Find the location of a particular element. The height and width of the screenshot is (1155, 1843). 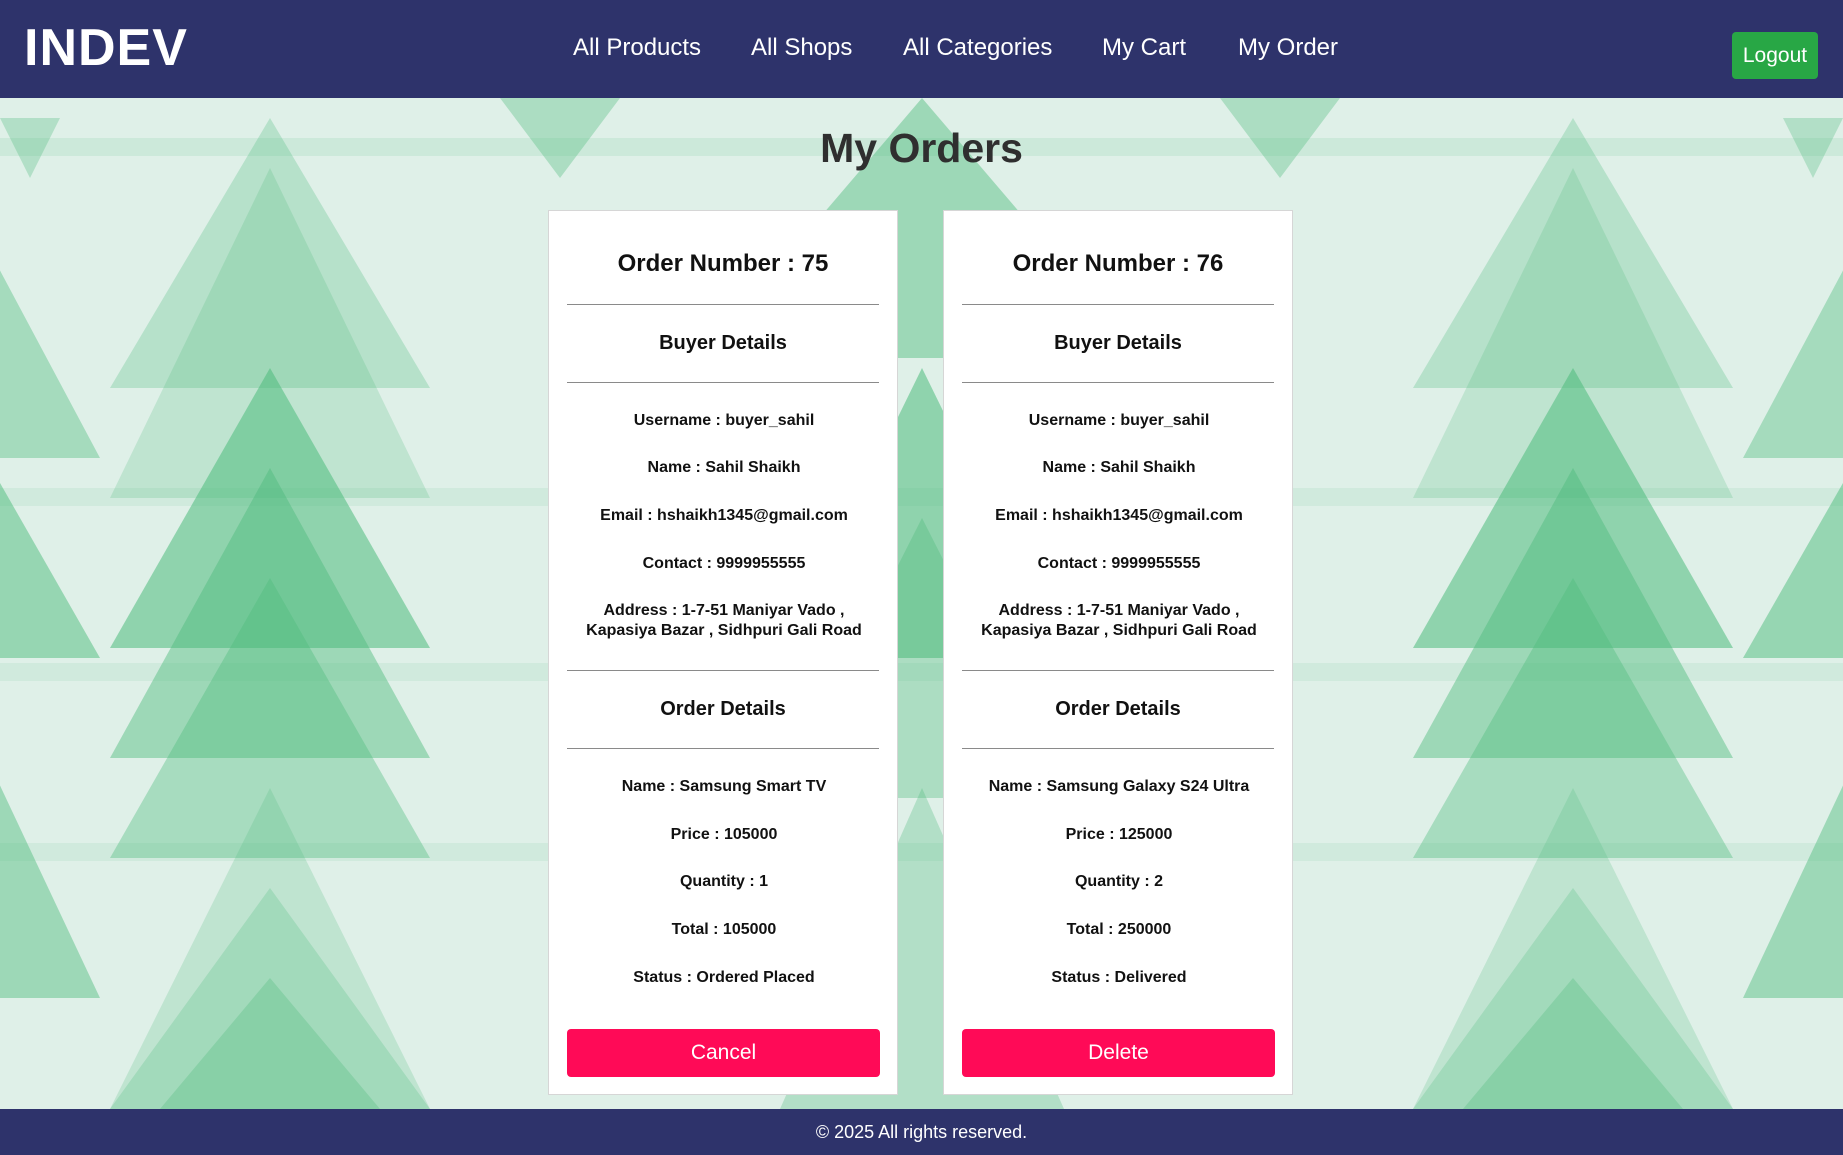

logout-button: Logout is located at coordinates (1775, 55).